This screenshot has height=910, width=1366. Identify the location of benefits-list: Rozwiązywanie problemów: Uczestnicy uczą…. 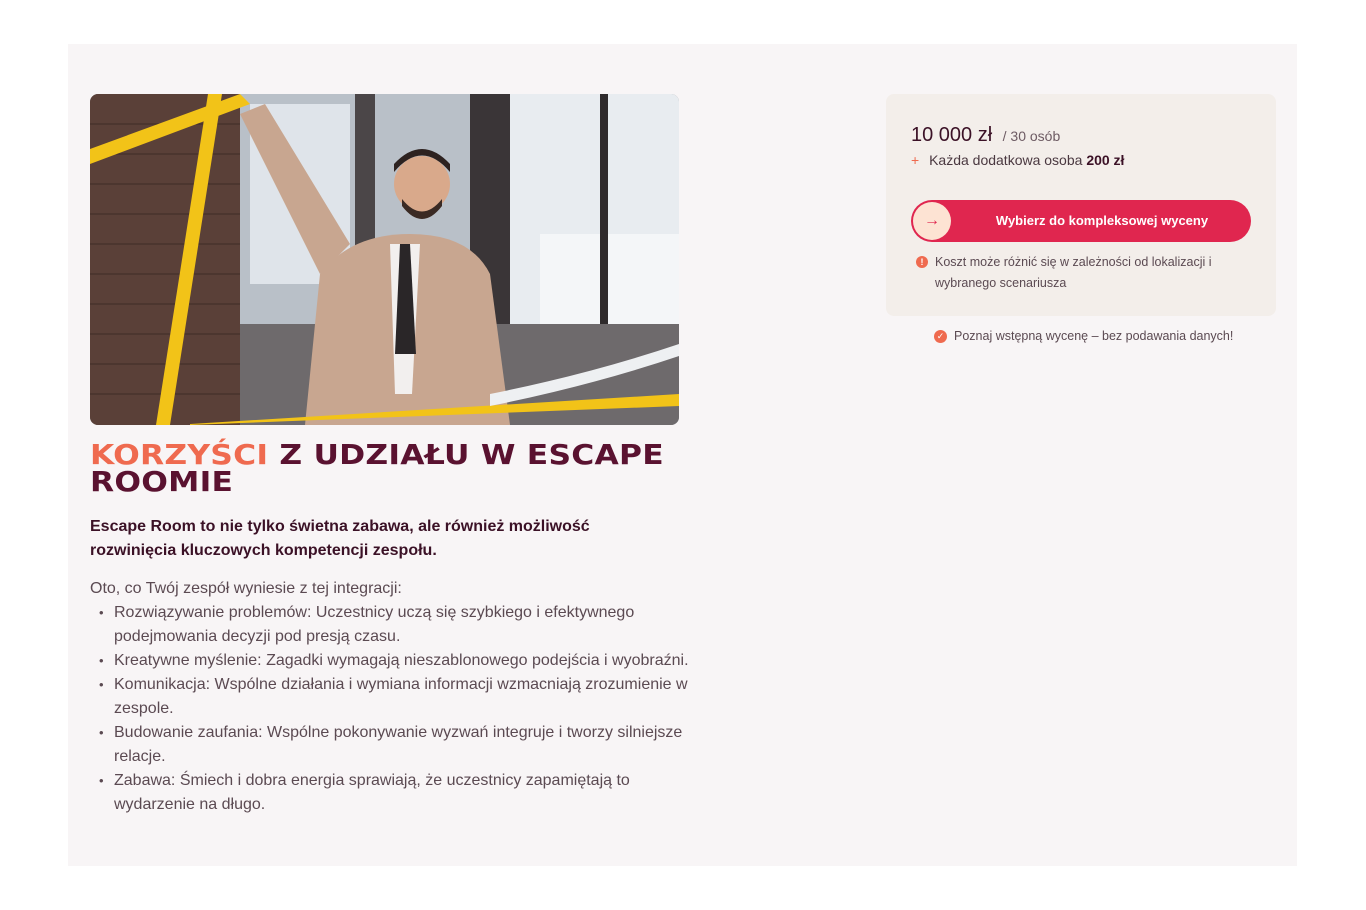
(390, 709).